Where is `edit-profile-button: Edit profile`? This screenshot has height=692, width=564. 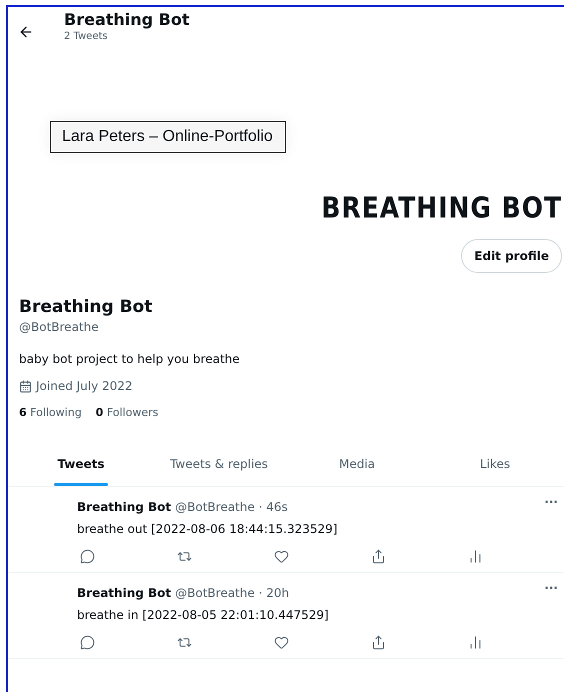
edit-profile-button: Edit profile is located at coordinates (511, 256).